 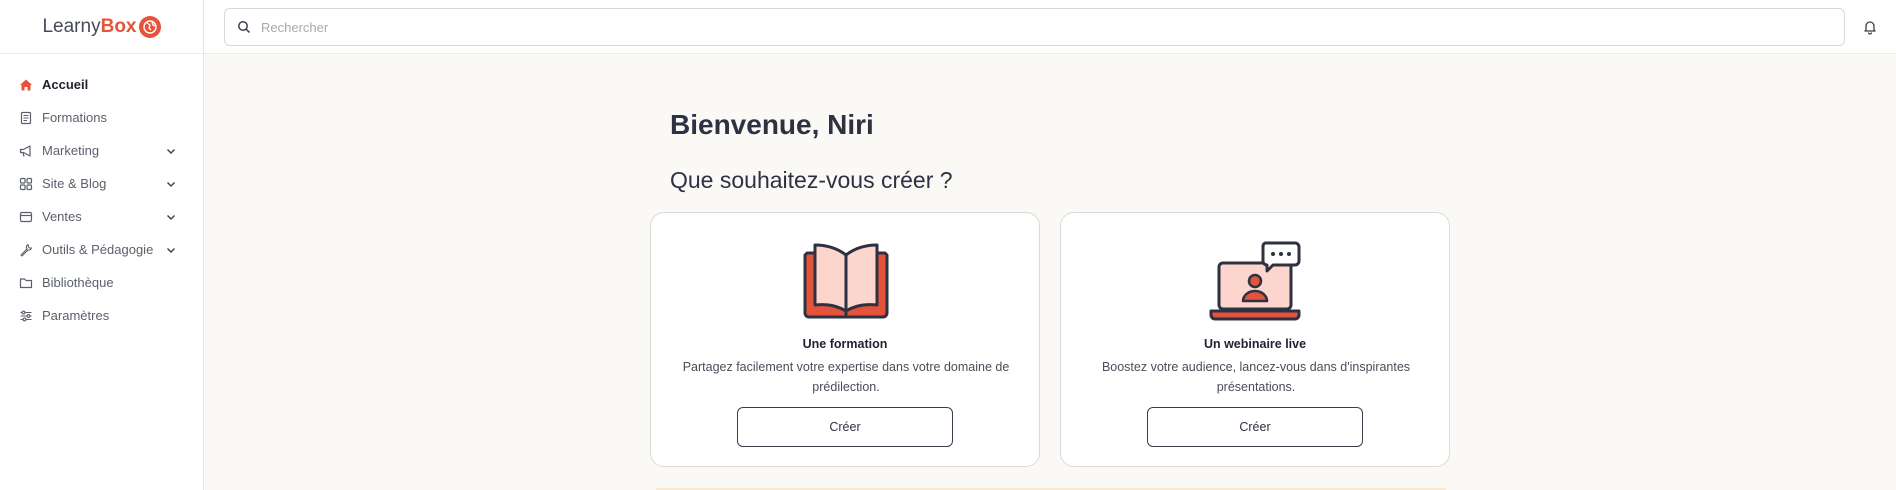 I want to click on folder-icon, so click(x=26, y=283).